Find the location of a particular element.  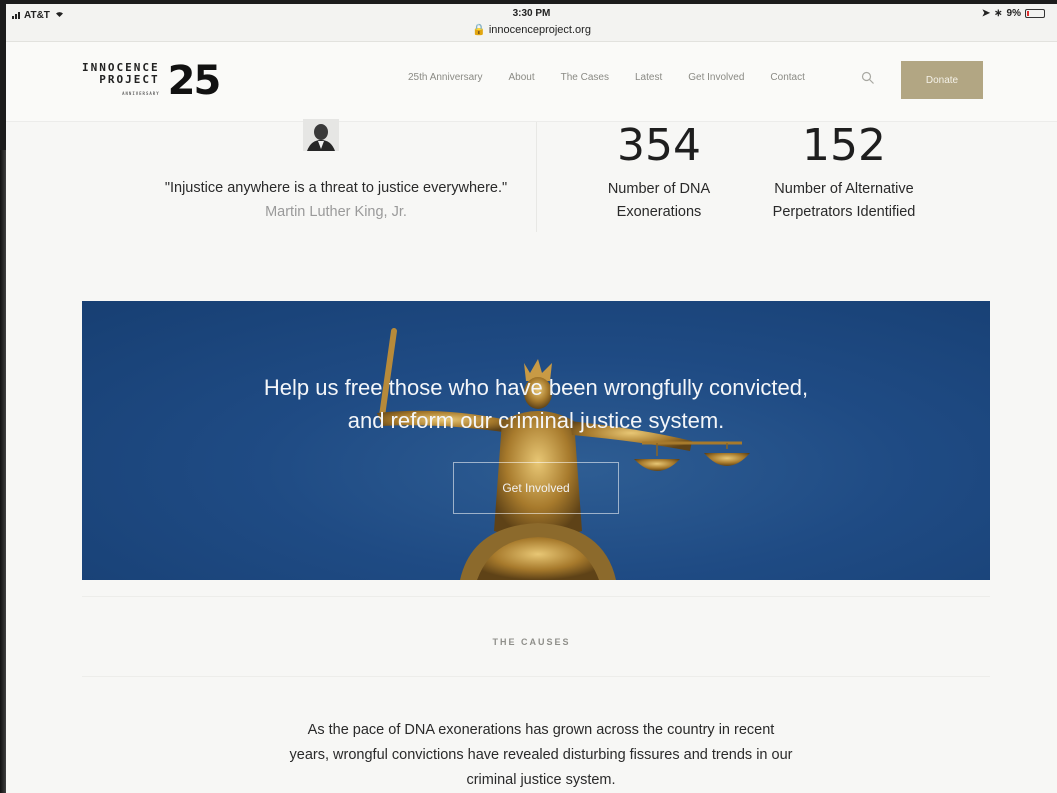

battery-percent: 9% is located at coordinates (1013, 13).